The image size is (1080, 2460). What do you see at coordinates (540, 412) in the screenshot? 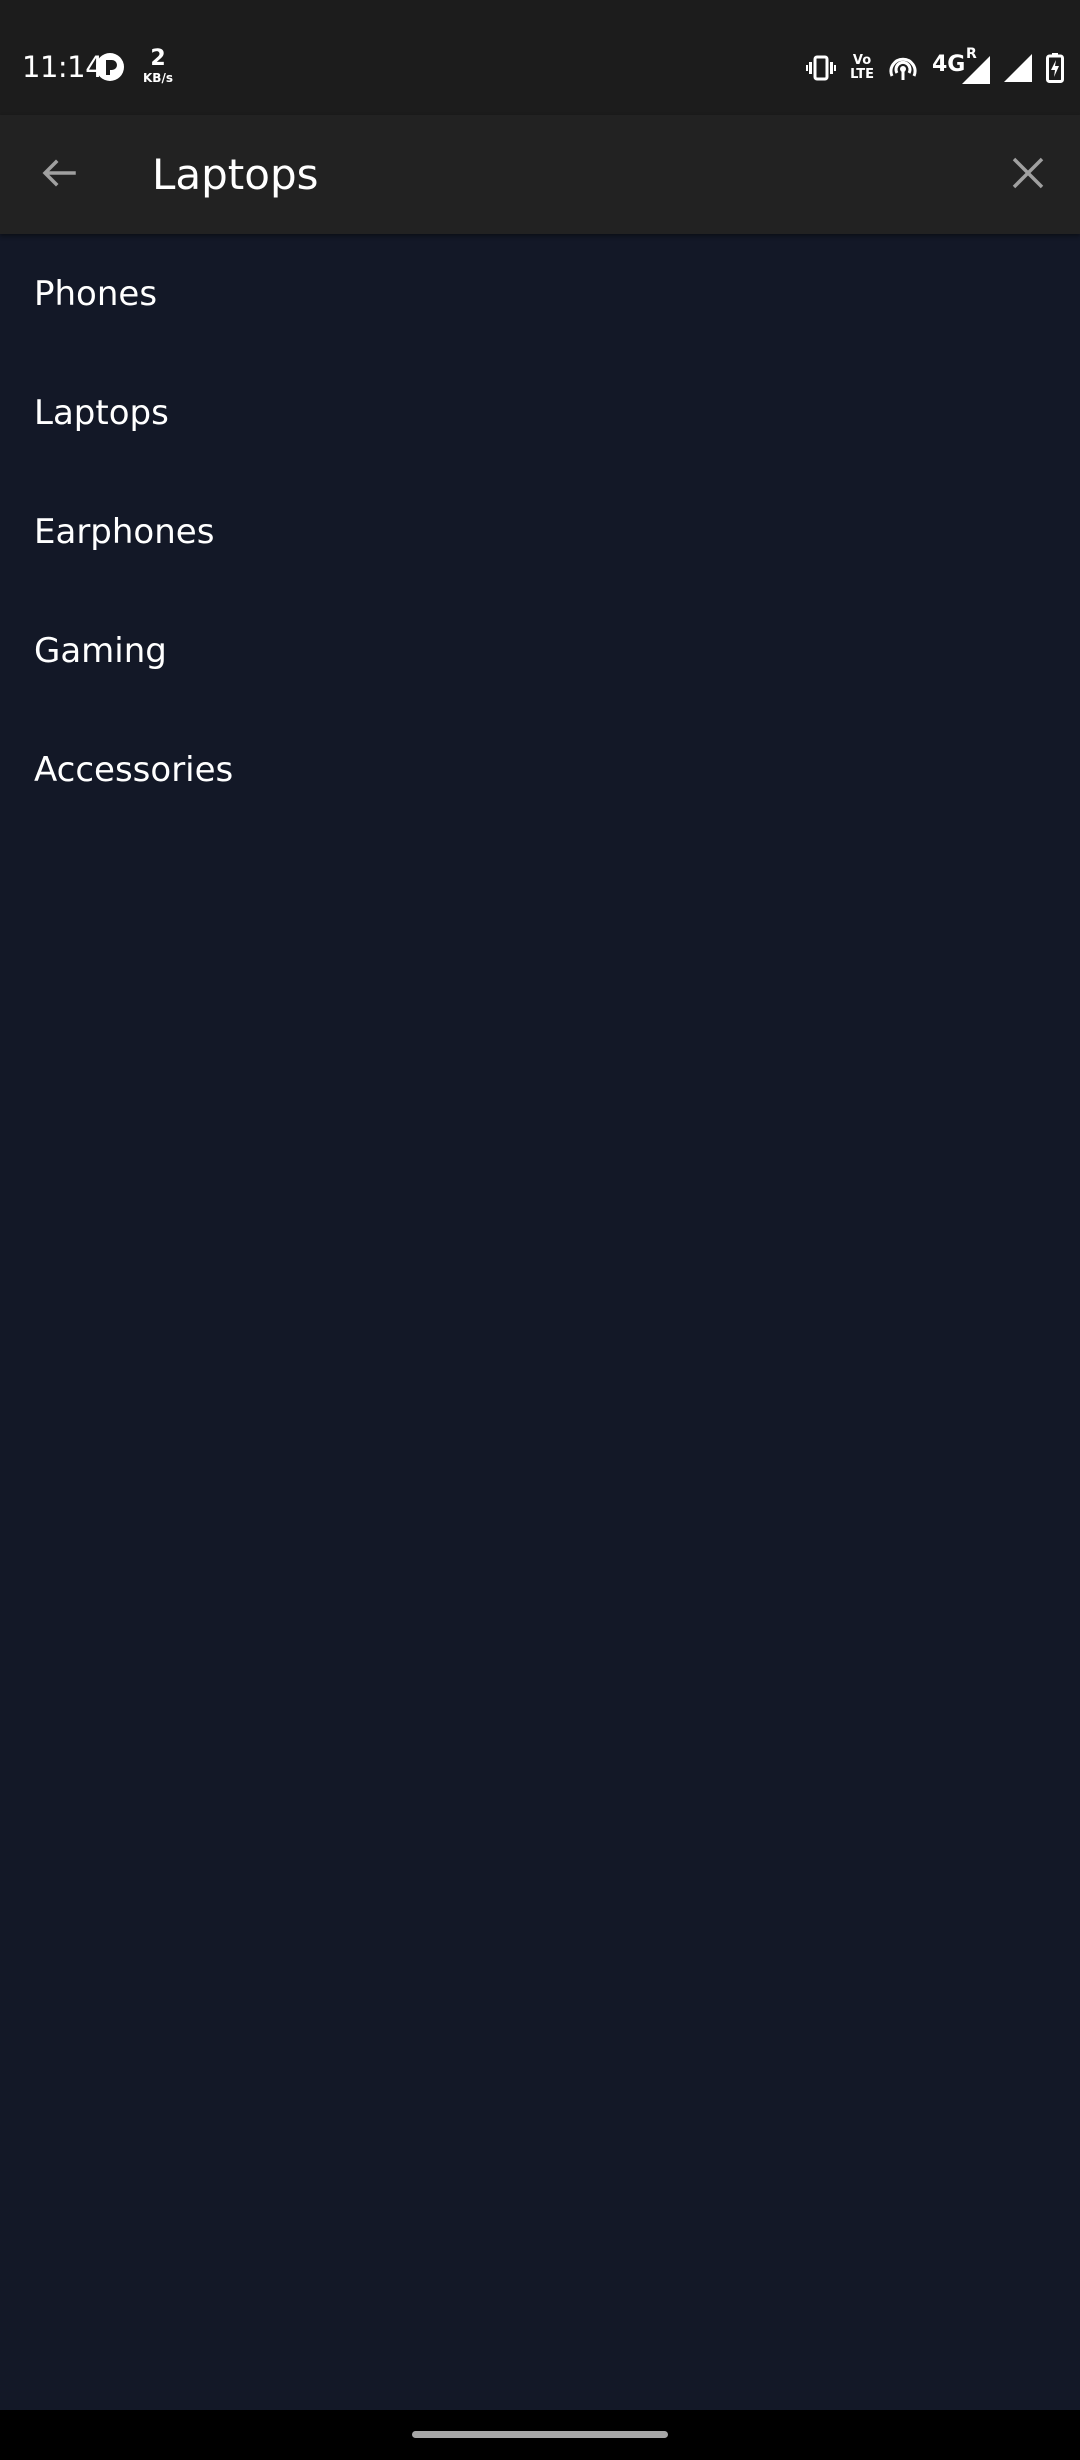
I see `suggestion-item-laptops: Laptops` at bounding box center [540, 412].